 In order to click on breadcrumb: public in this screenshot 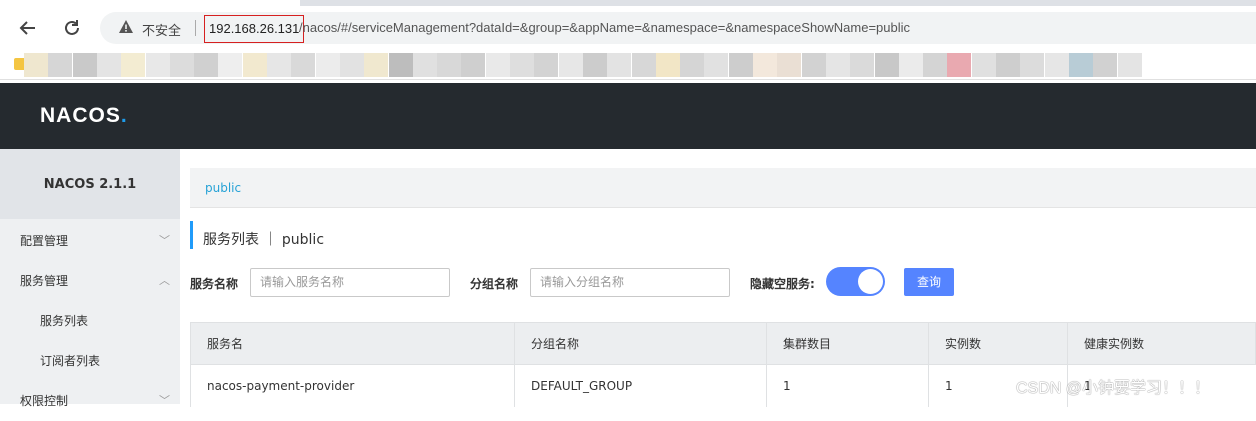, I will do `click(723, 188)`.